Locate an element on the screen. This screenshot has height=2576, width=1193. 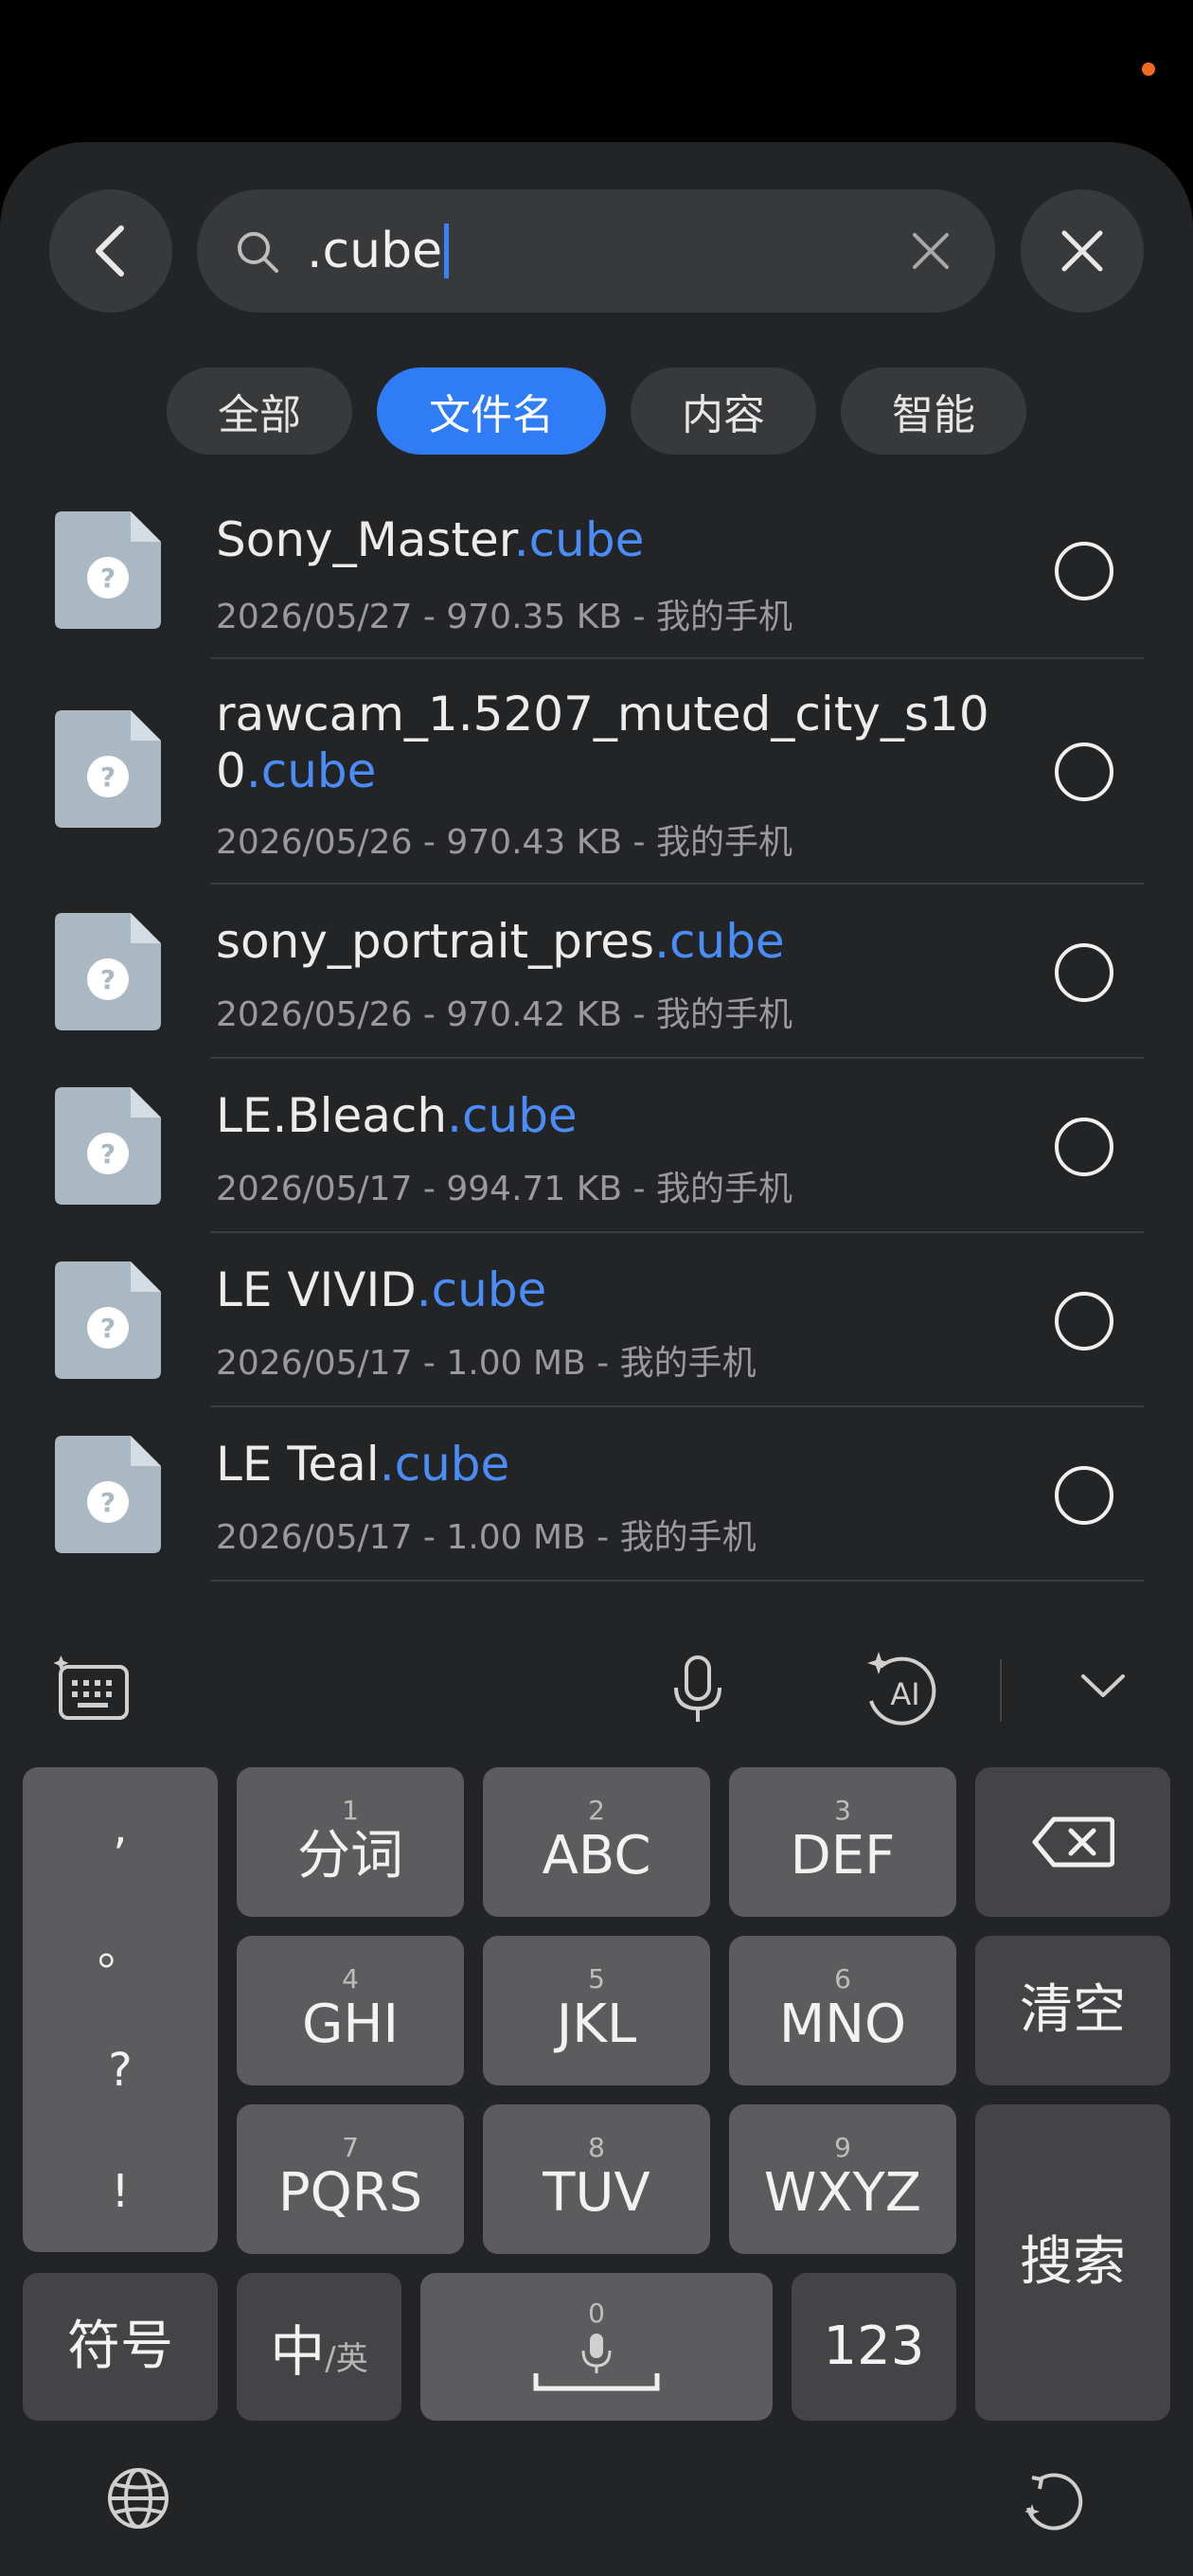
close-search-button is located at coordinates (1082, 251).